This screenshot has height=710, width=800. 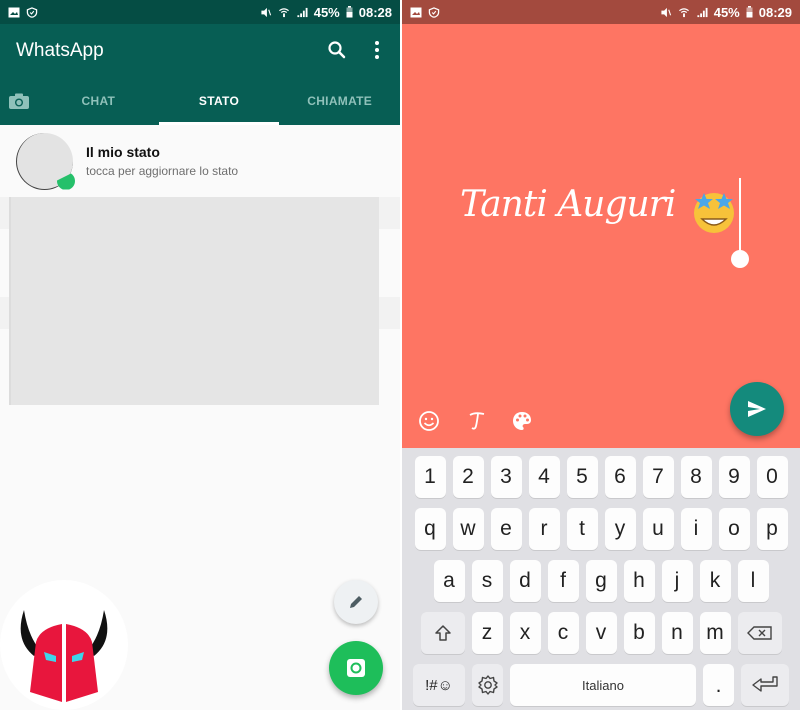 What do you see at coordinates (506, 529) in the screenshot?
I see `key-e: e` at bounding box center [506, 529].